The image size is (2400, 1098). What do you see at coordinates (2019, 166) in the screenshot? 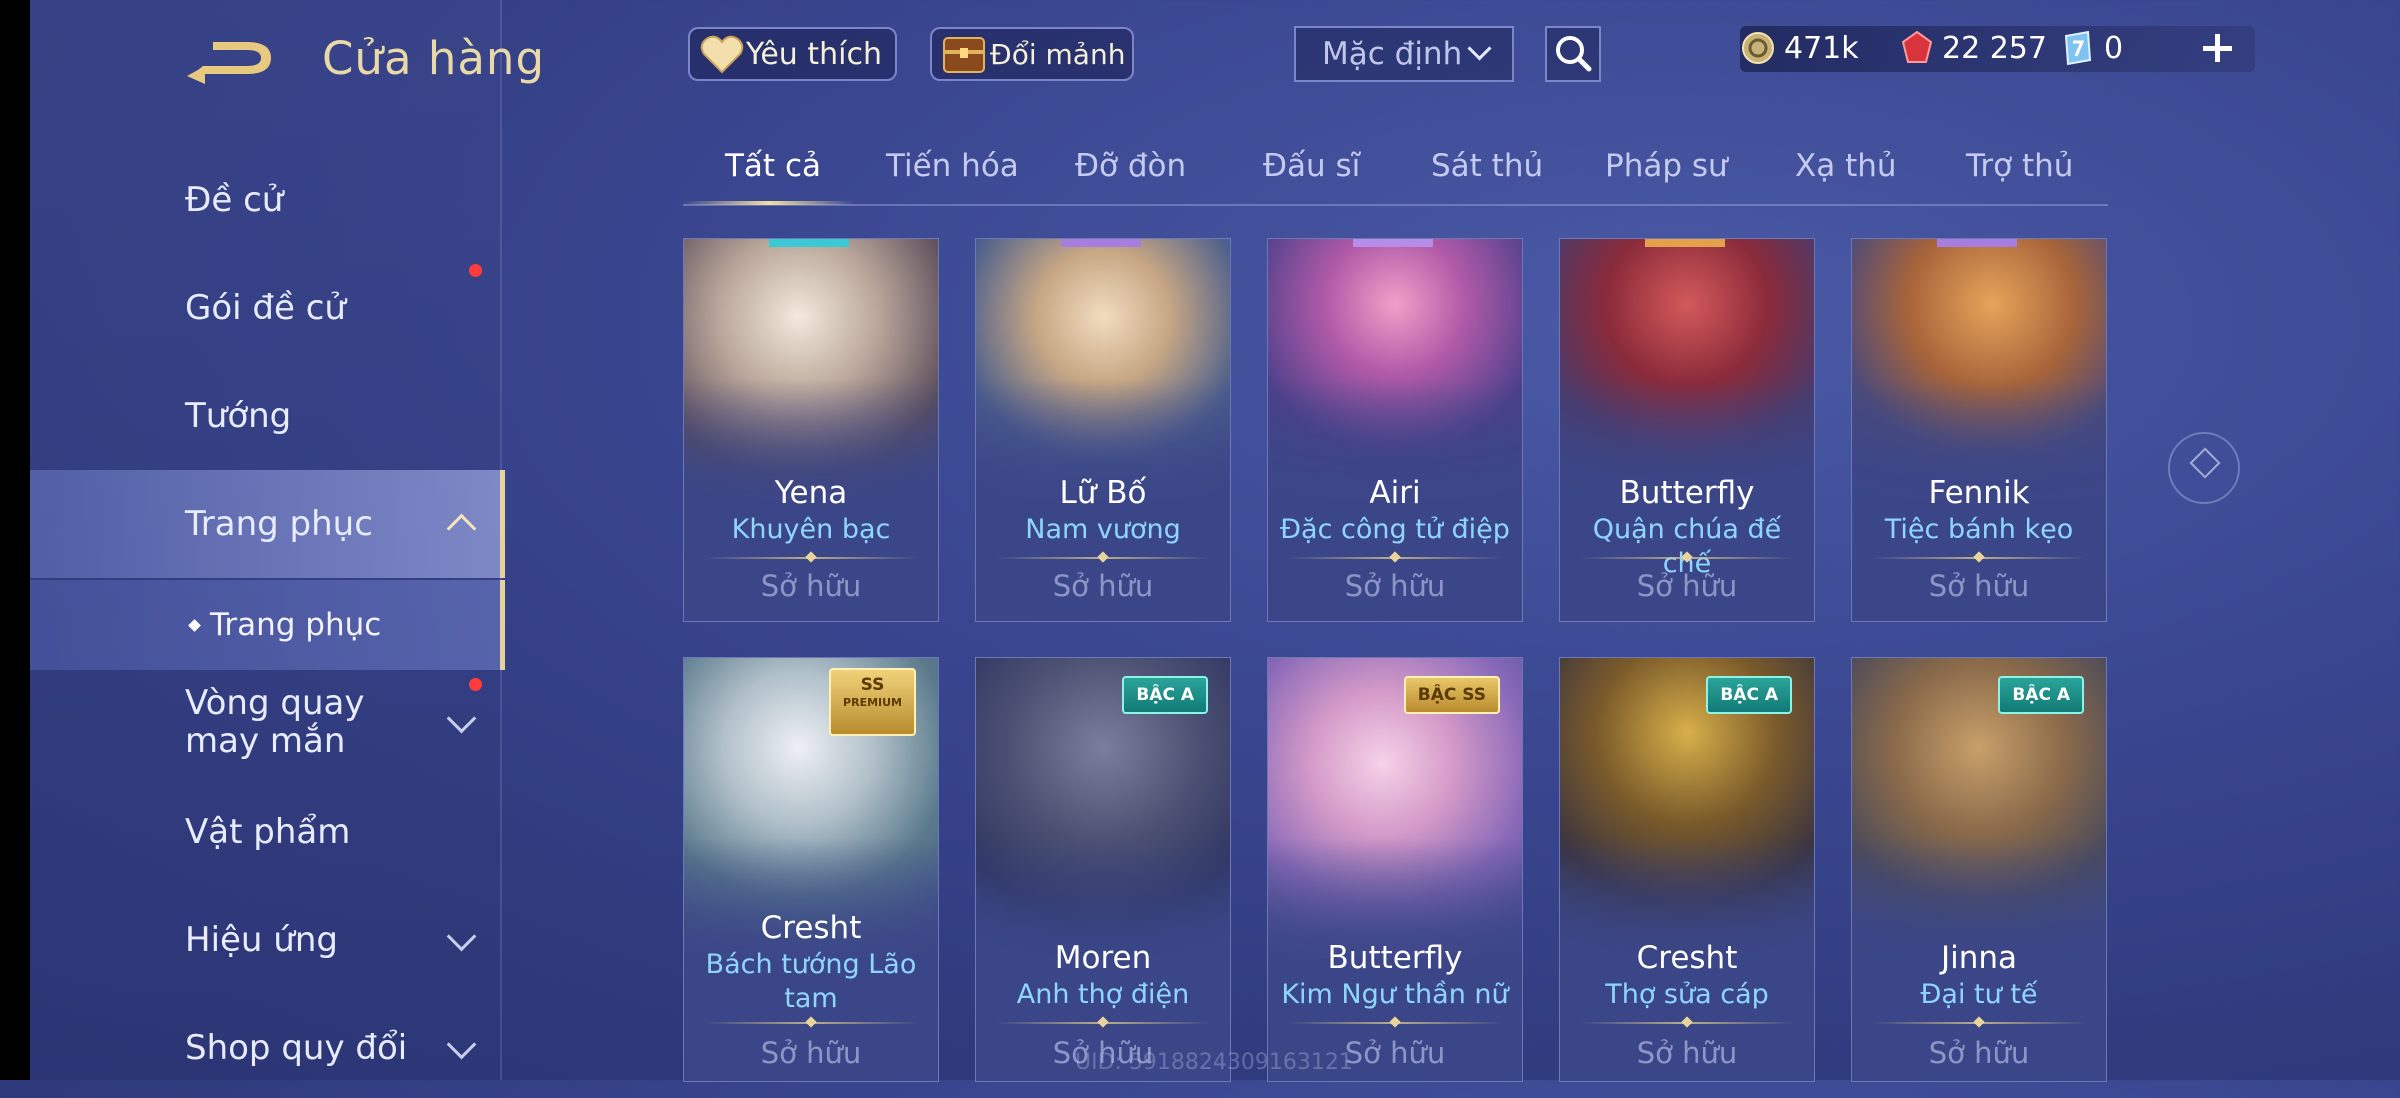
I see `tab-support: Trợ thủ` at bounding box center [2019, 166].